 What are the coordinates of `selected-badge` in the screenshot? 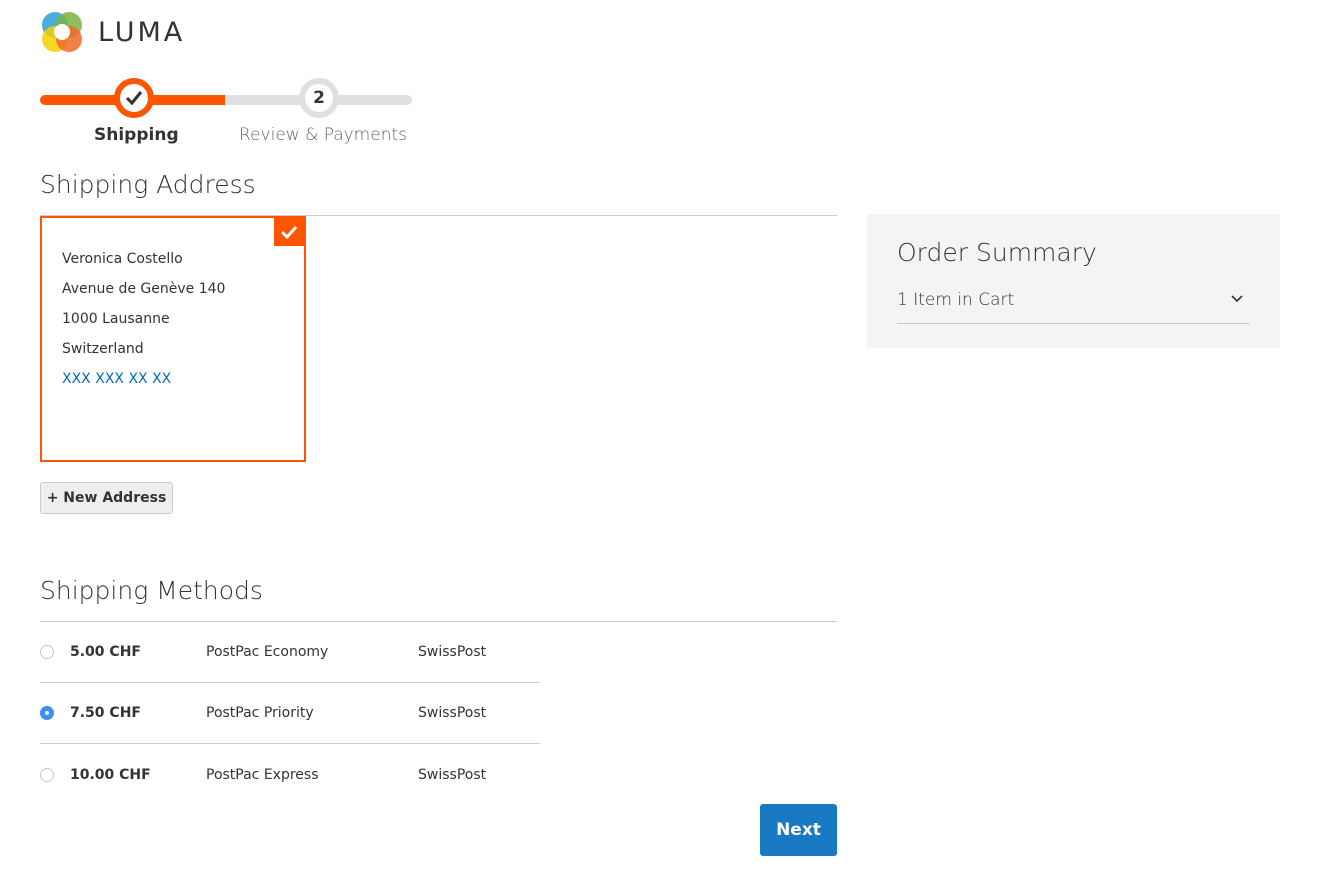 It's located at (289, 232).